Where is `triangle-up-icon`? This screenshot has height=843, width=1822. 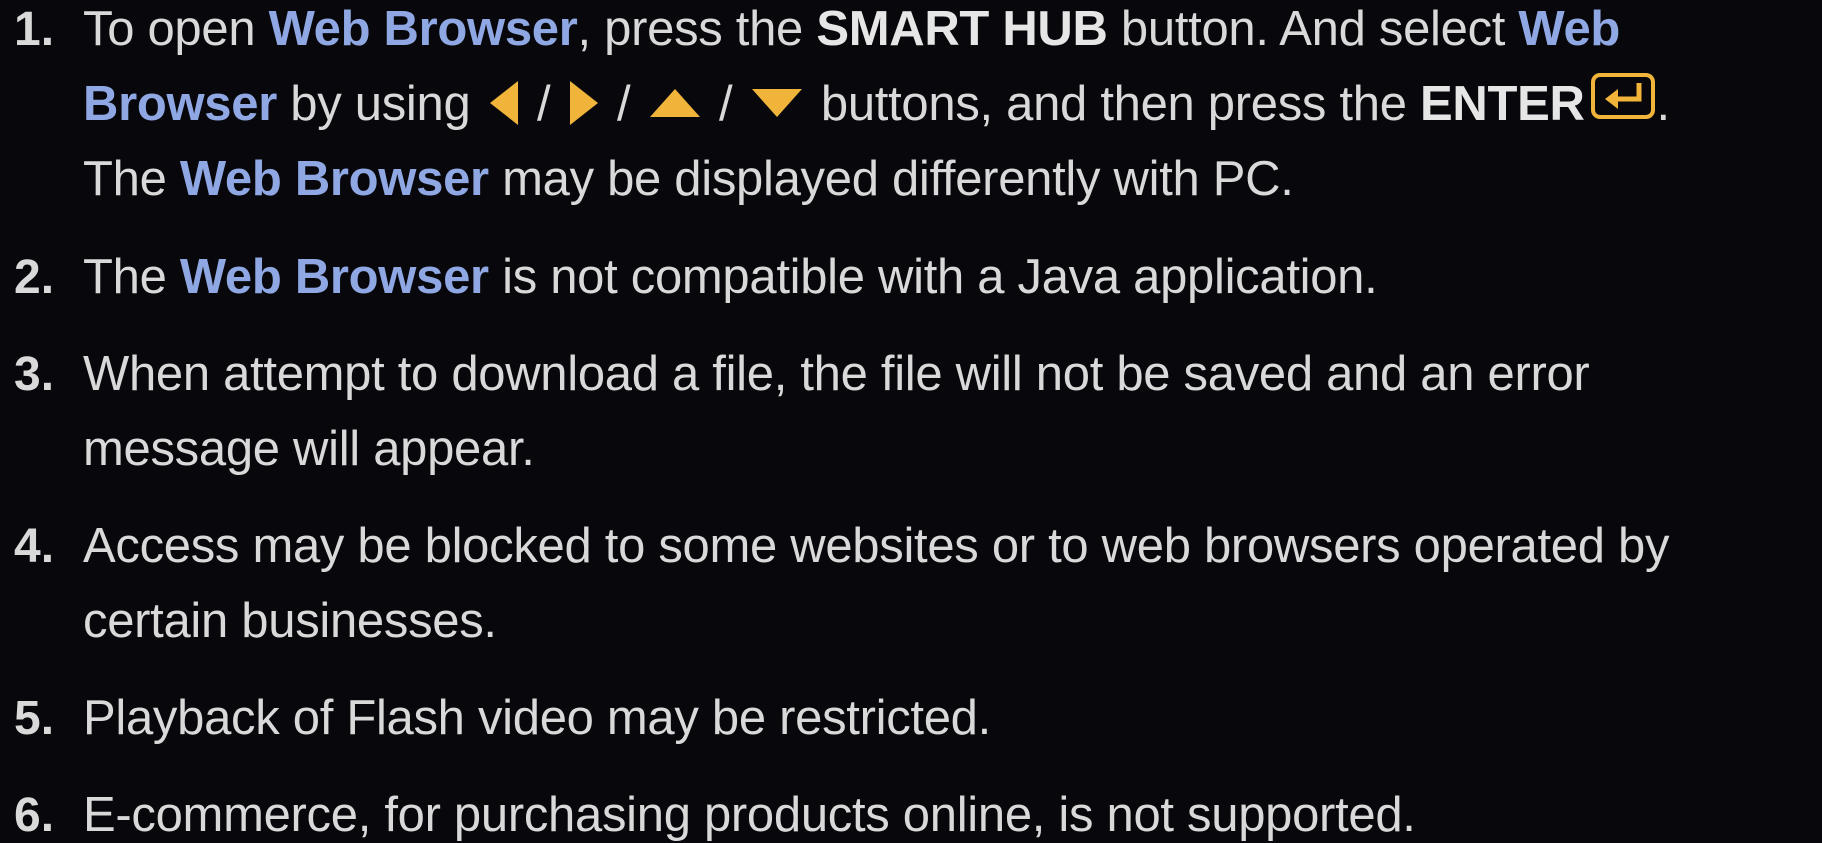
triangle-up-icon is located at coordinates (674, 103).